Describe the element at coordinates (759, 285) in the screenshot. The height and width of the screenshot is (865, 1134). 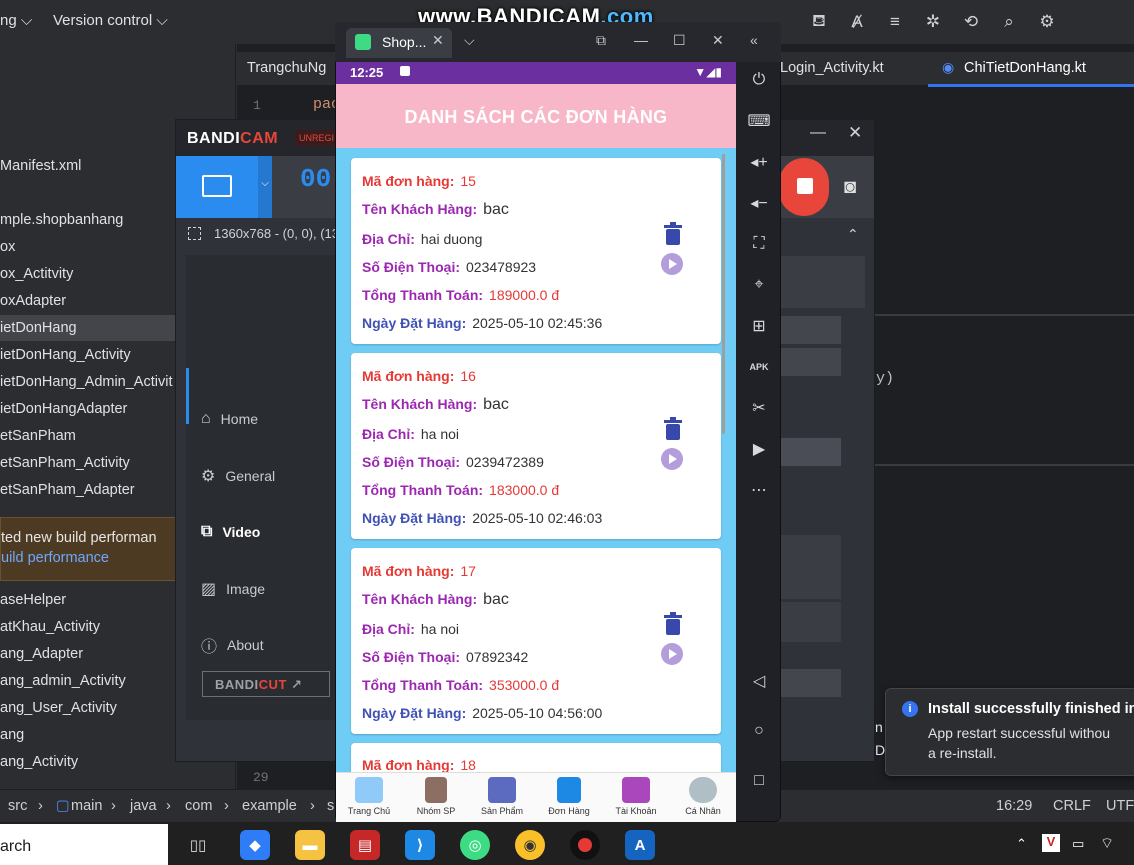
I see `location-icon: ⌖` at that location.